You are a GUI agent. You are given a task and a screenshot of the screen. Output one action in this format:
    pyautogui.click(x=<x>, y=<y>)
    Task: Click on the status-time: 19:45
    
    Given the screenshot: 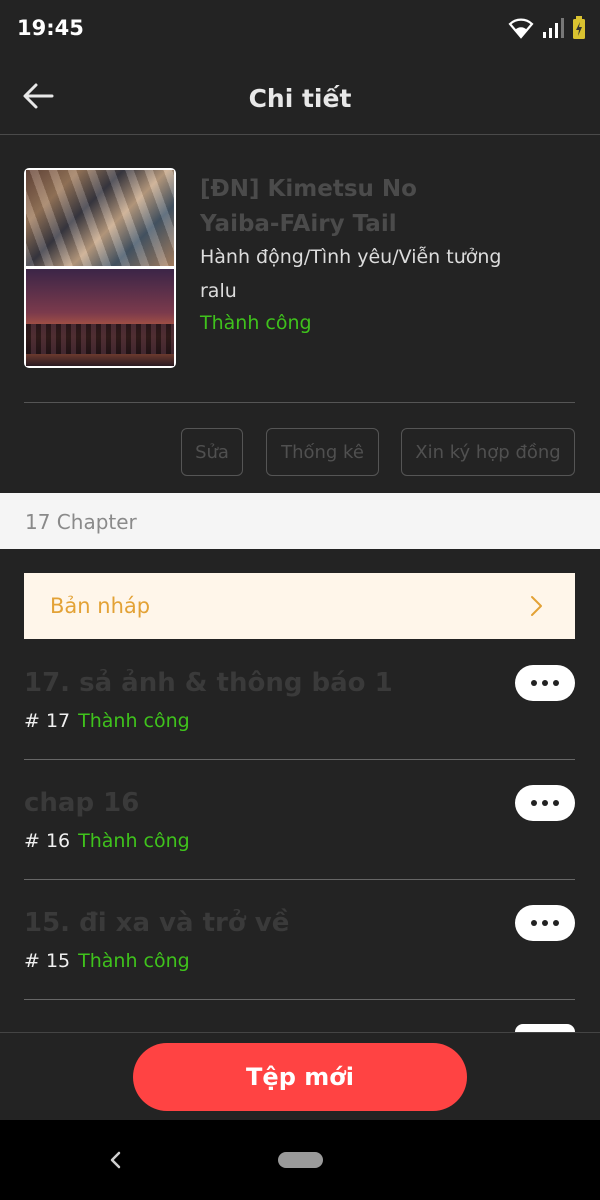 What is the action you would take?
    pyautogui.click(x=50, y=28)
    